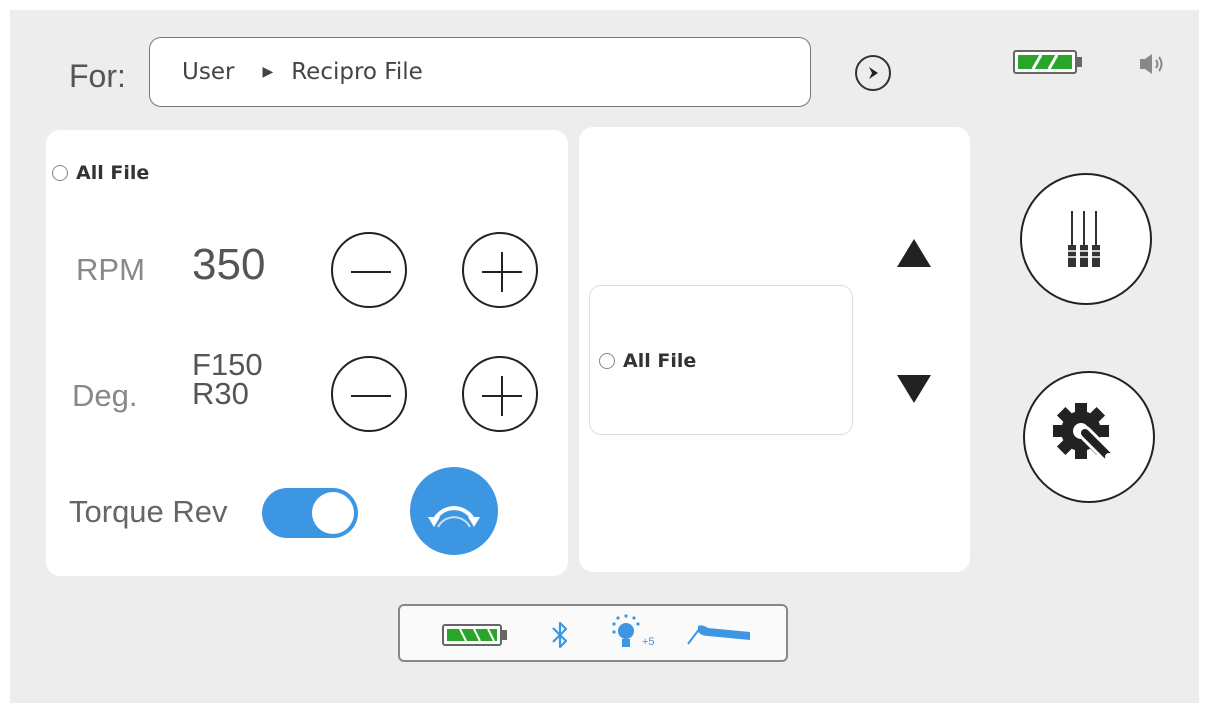 The height and width of the screenshot is (713, 1209). I want to click on rpm-decrease-button, so click(369, 270).